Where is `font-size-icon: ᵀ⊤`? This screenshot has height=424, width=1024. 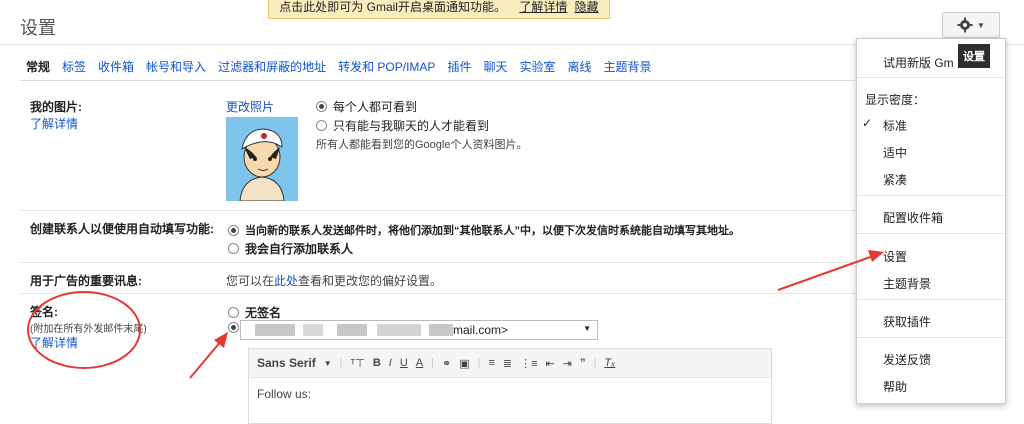
font-size-icon: ᵀ⊤ is located at coordinates (357, 363).